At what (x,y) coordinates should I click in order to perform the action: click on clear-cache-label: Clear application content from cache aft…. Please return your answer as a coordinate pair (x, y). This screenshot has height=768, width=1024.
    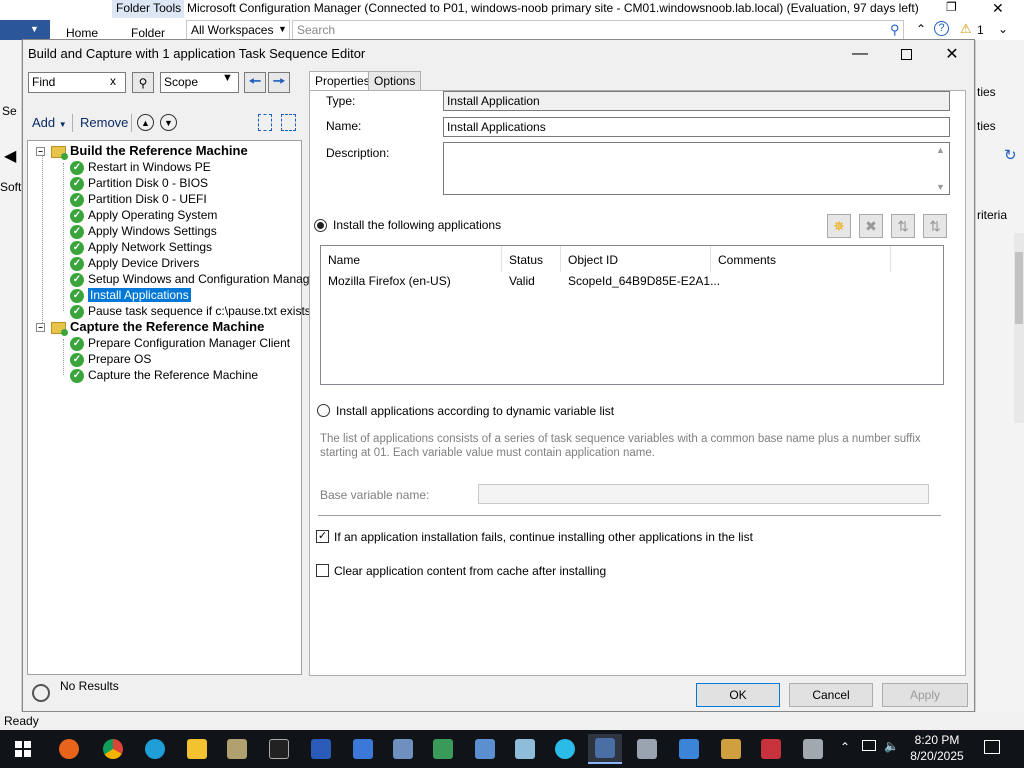
    Looking at the image, I should click on (470, 571).